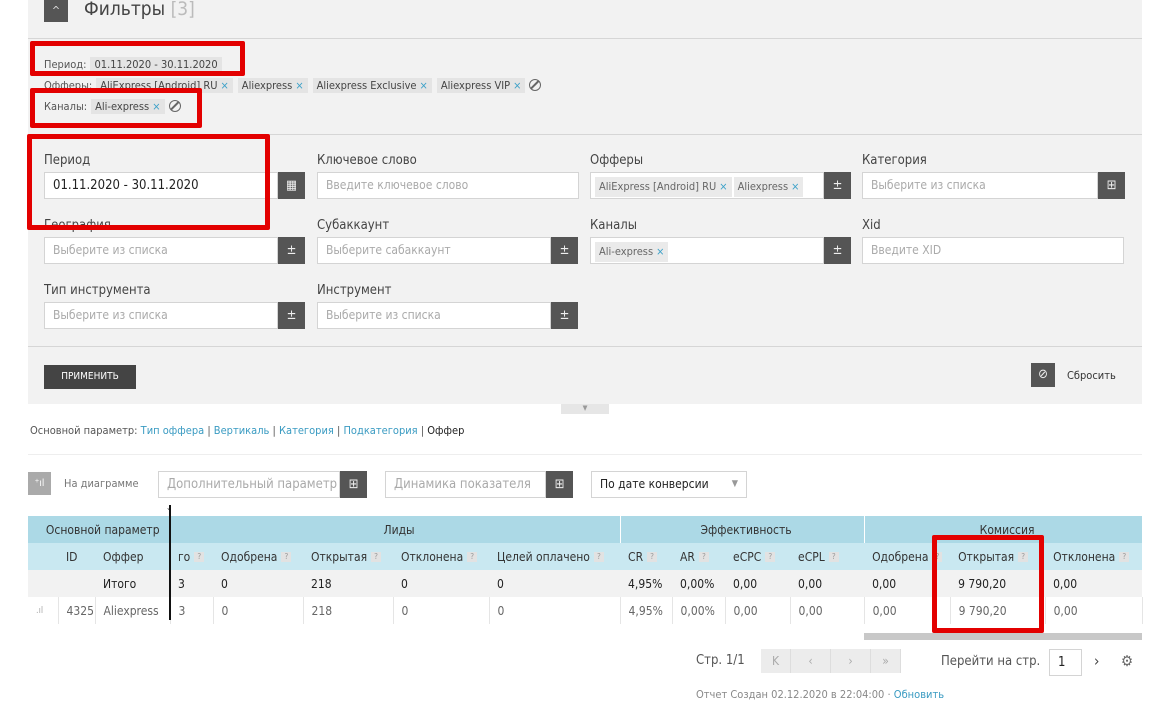  I want to click on tool-type-input: Выберите из списка, so click(161, 315).